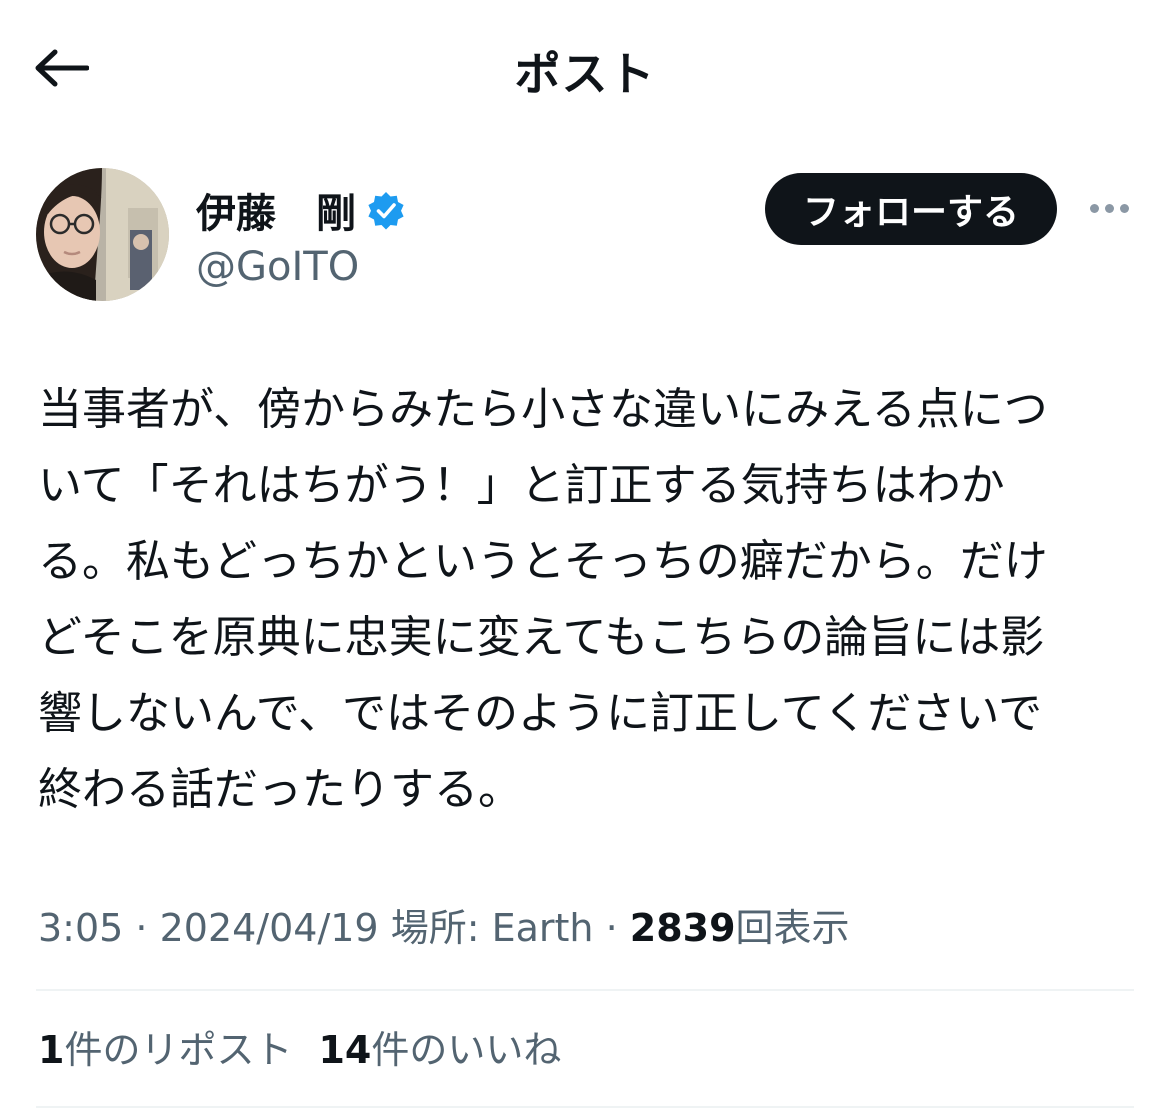 Image resolution: width=1170 pixels, height=1116 pixels. I want to click on author-names: 伊藤 剛 @GoITO, so click(301, 236).